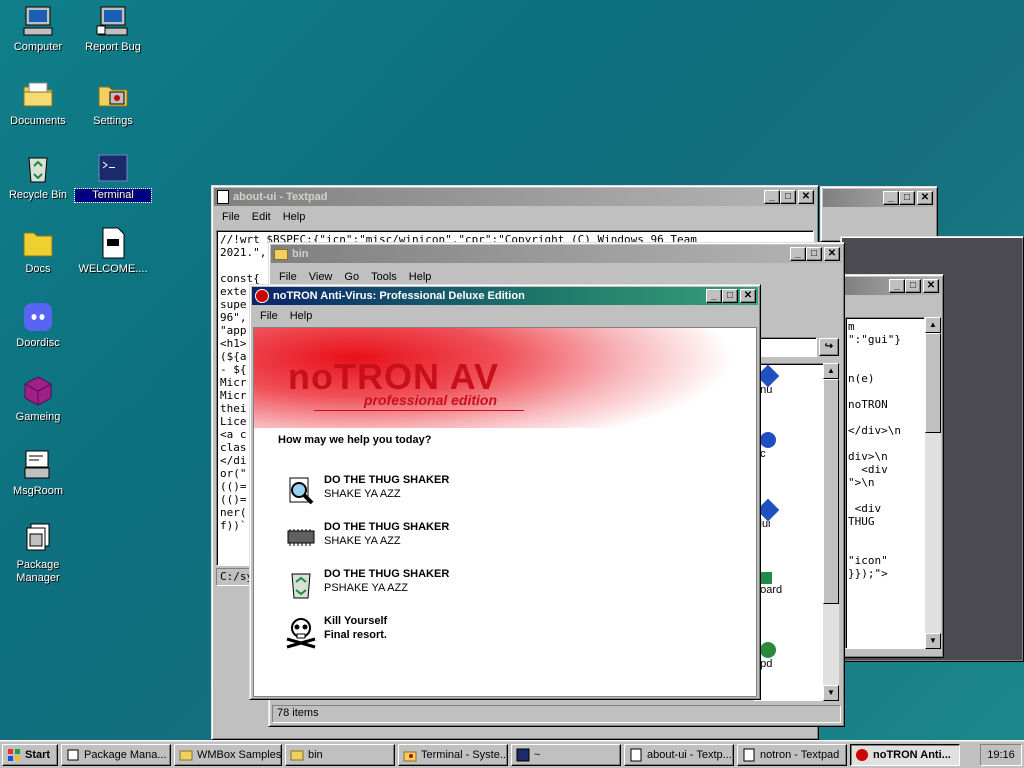 The height and width of the screenshot is (768, 1024). What do you see at coordinates (38, 317) in the screenshot?
I see `discord-icon` at bounding box center [38, 317].